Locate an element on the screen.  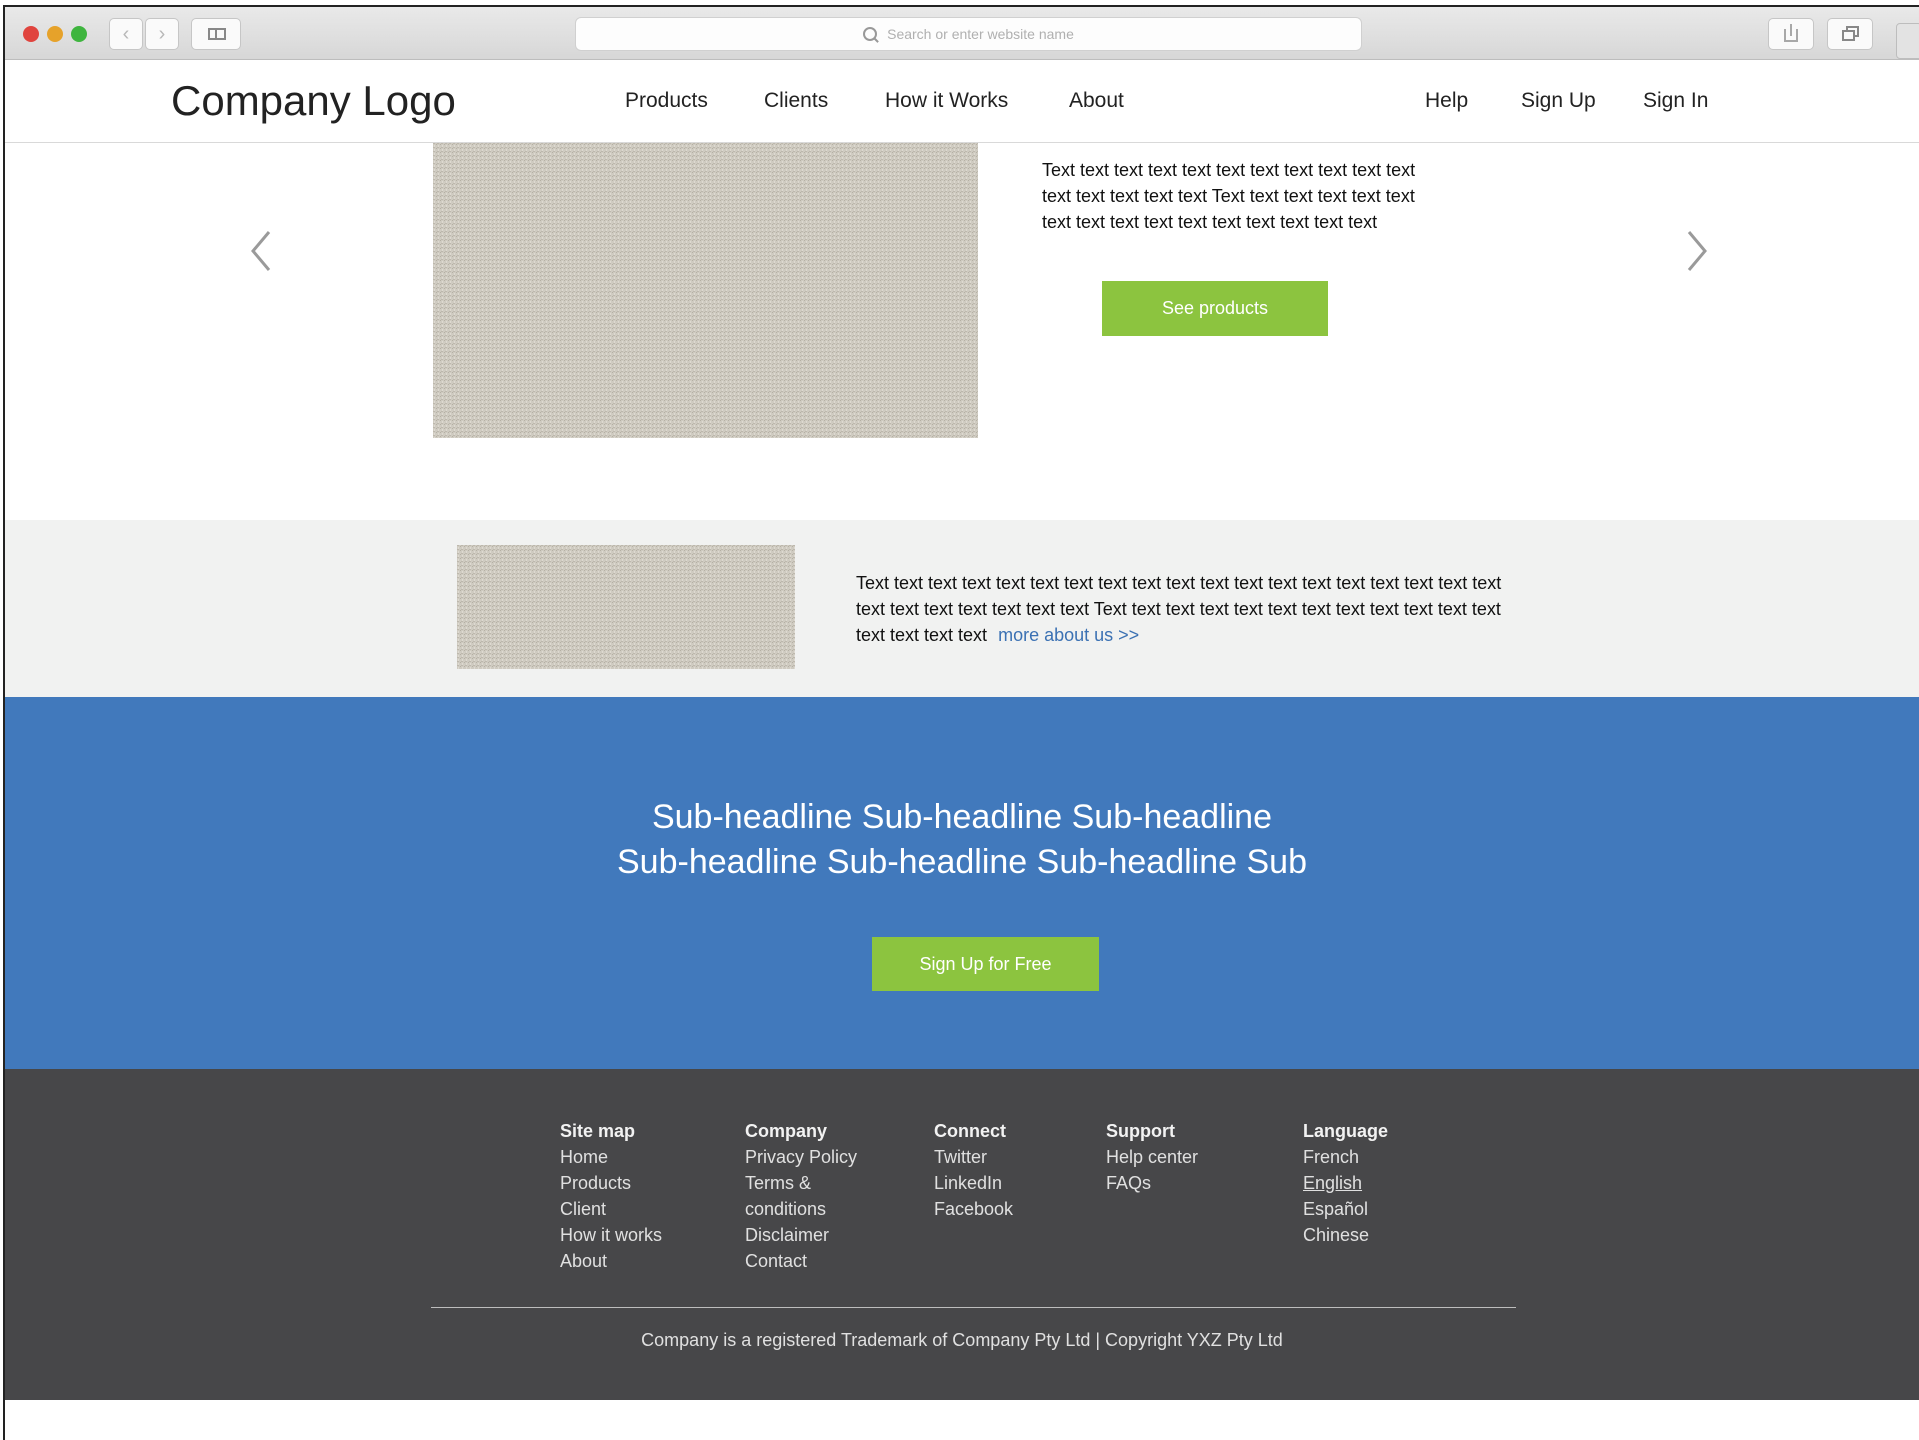
footer-heading: Site map is located at coordinates (598, 1131).